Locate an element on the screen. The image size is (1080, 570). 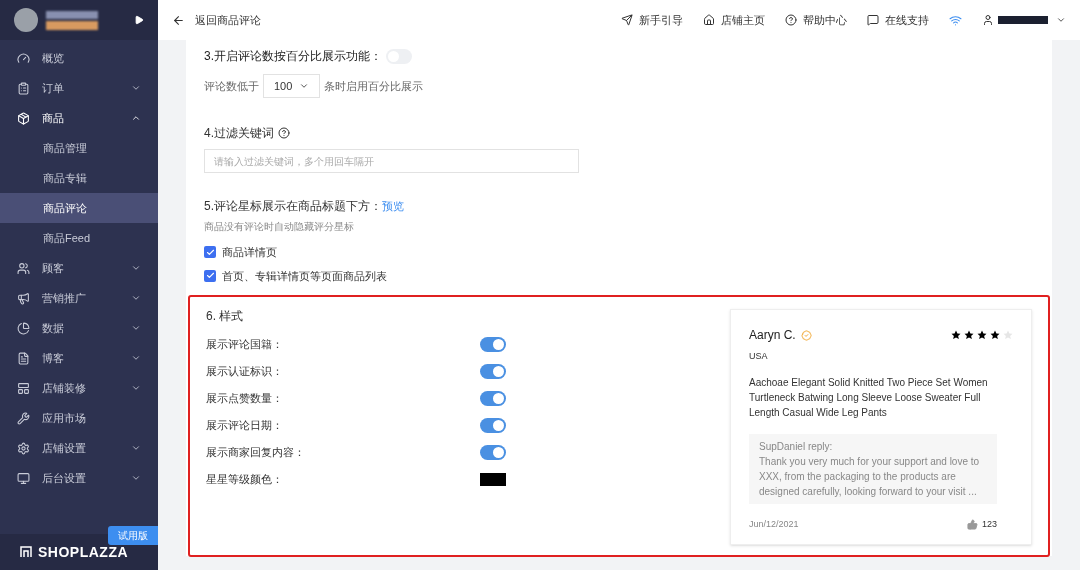
sidebar-item: 营销推广 is located at coordinates (79, 298).